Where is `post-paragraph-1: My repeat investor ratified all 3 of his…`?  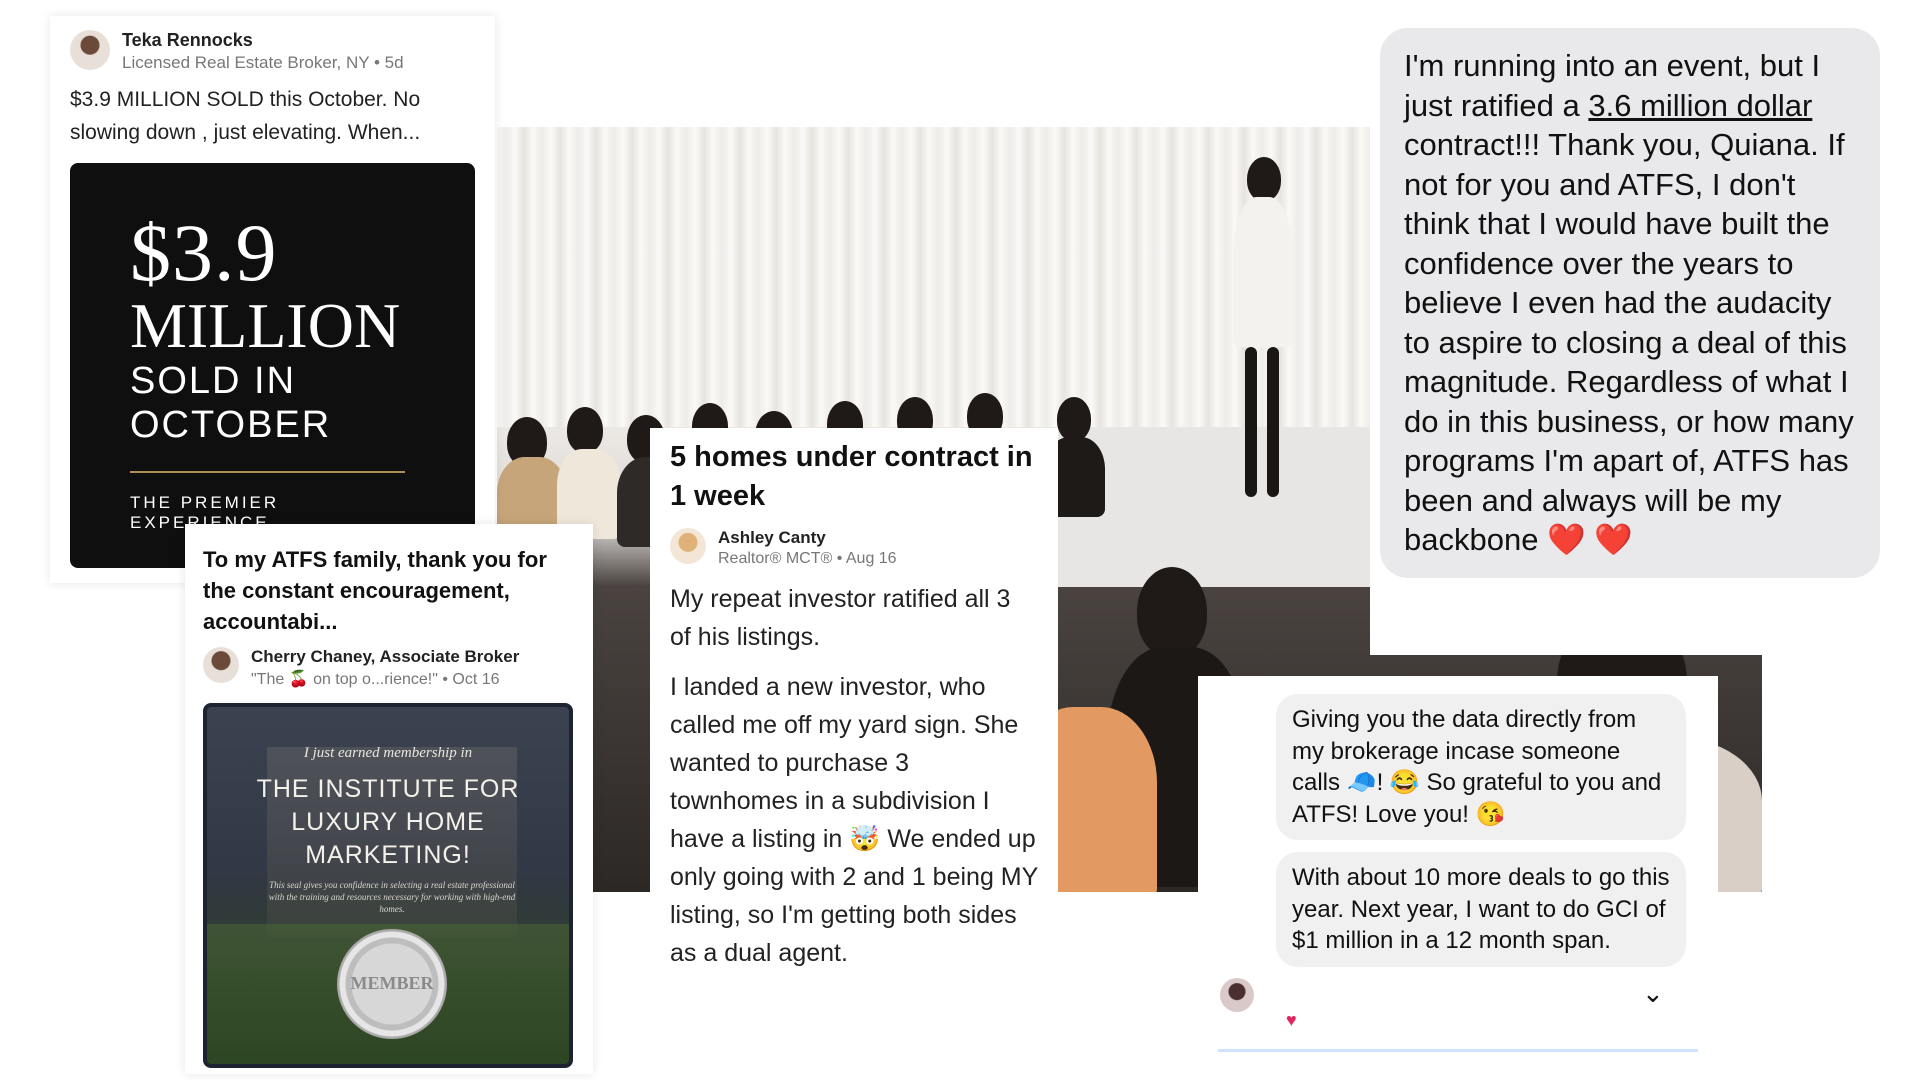 post-paragraph-1: My repeat investor ratified all 3 of his… is located at coordinates (840, 618).